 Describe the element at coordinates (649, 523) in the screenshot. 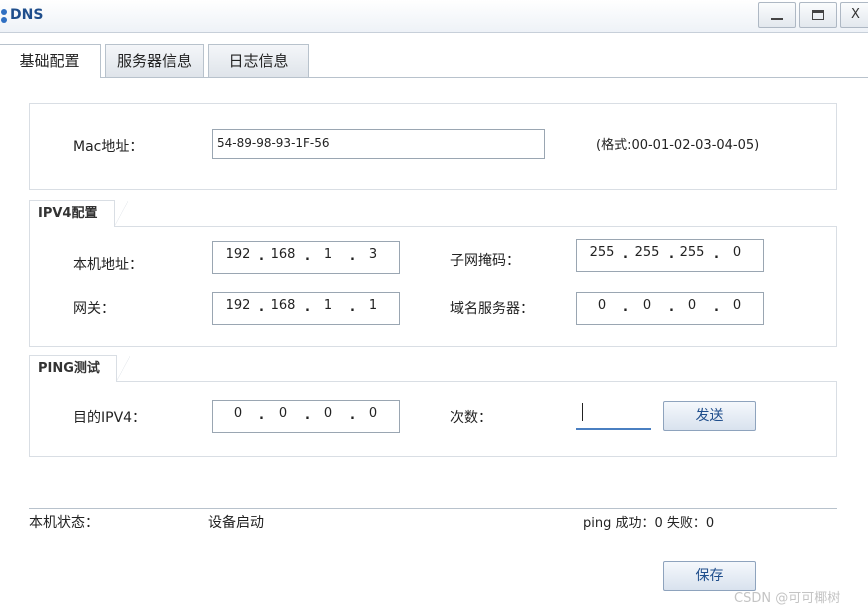

I see `ping-result: ping 成功：0 失败：0` at that location.